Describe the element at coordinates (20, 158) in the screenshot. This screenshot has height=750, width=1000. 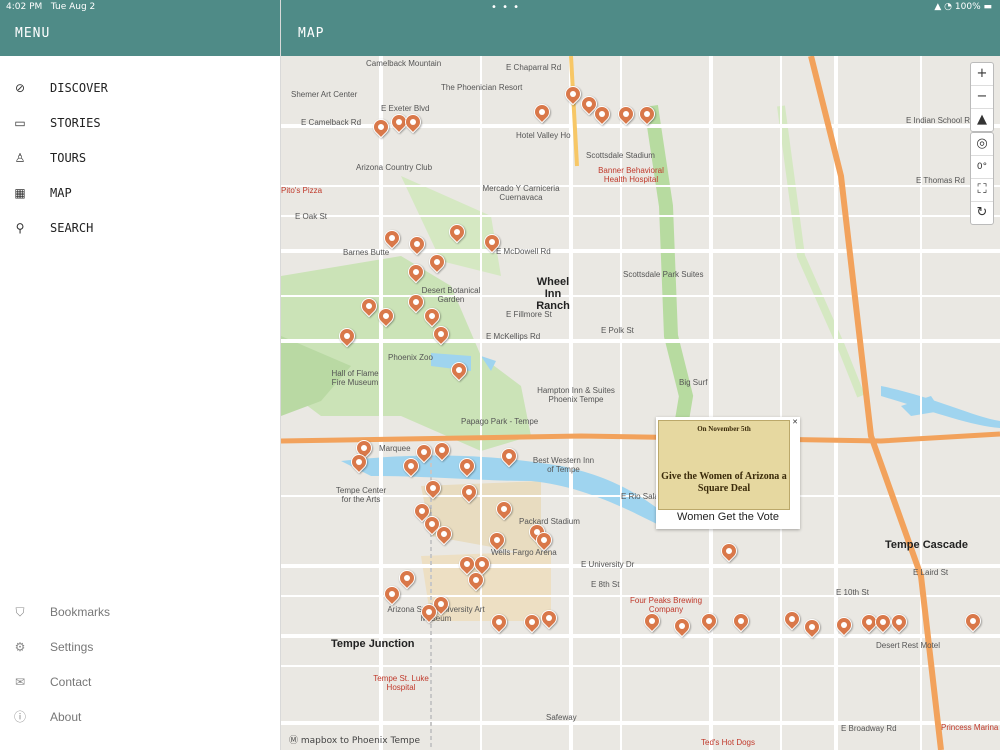
I see `walking-icon: ♙` at that location.